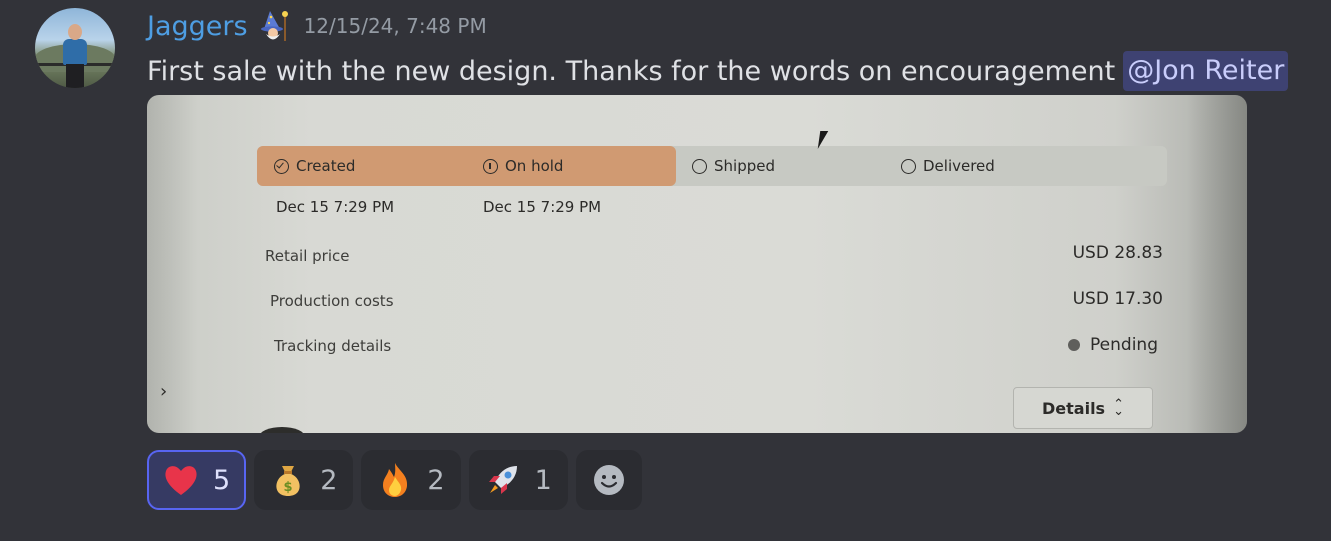  What do you see at coordinates (534, 166) in the screenshot?
I see `step-label: On hold` at bounding box center [534, 166].